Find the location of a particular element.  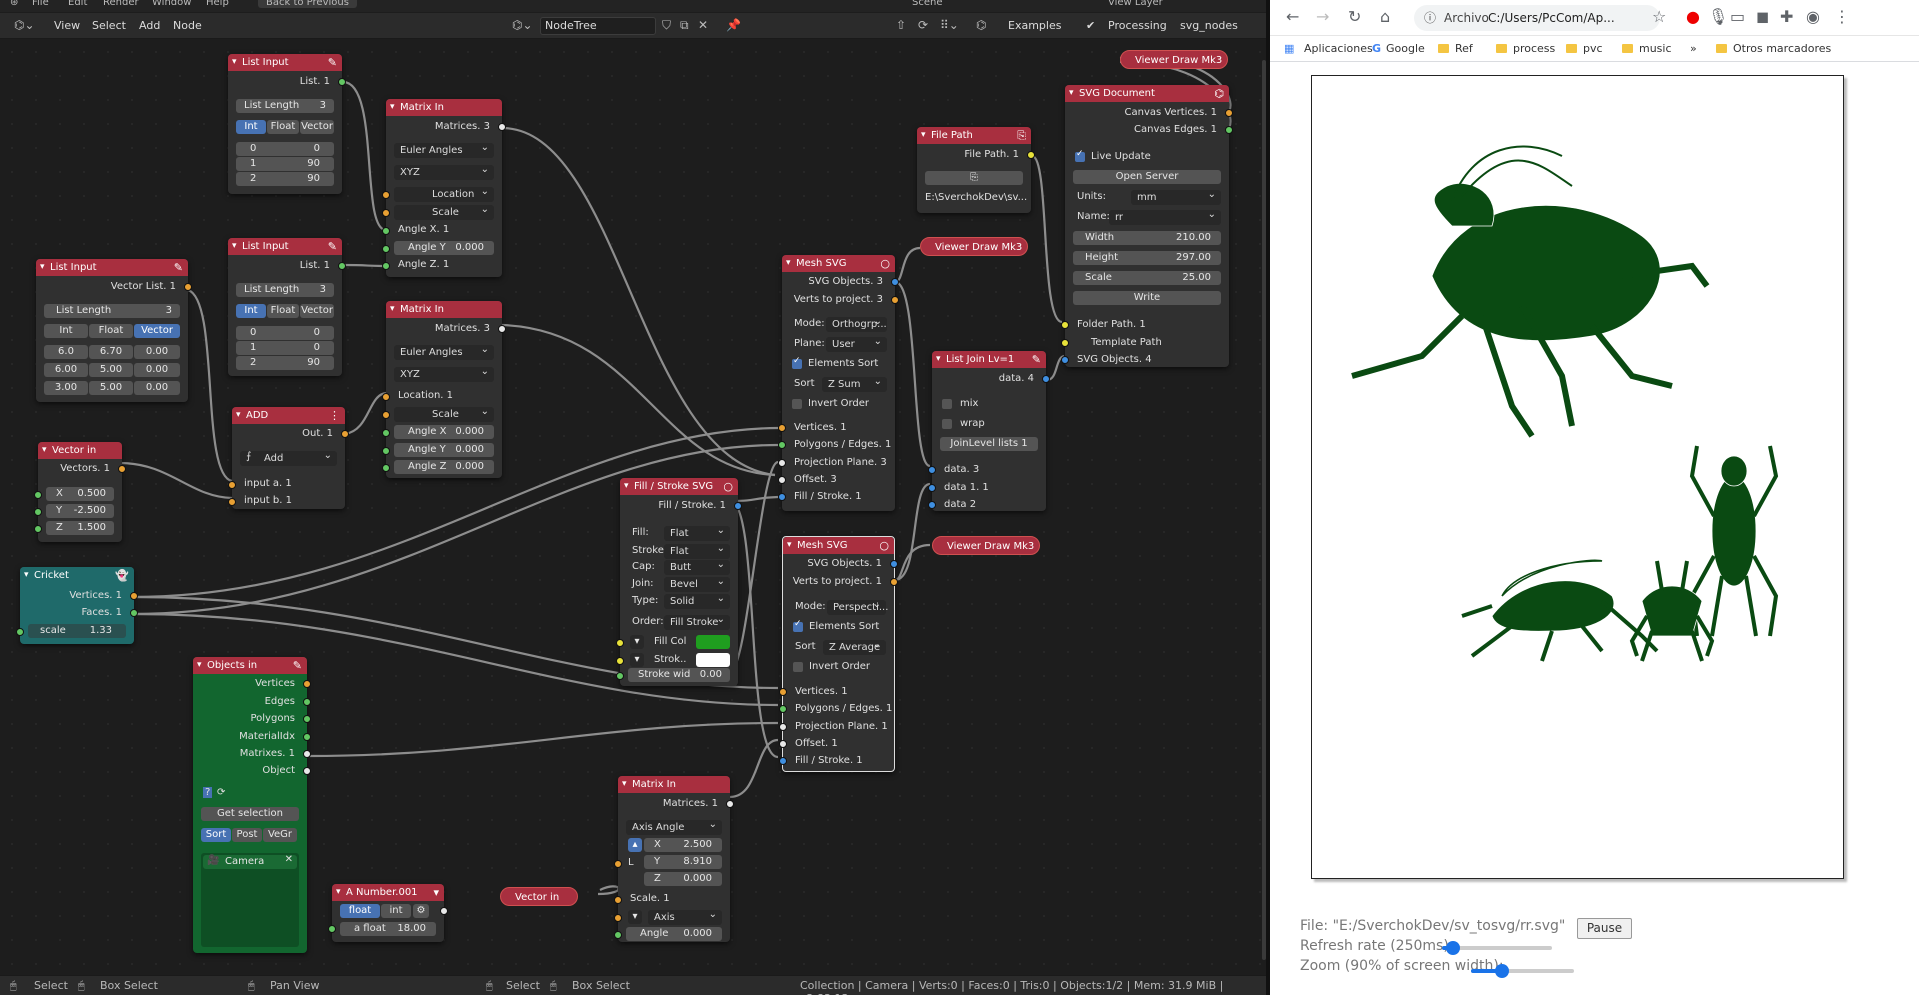

editor-type-icon: ⌬⌄ is located at coordinates (24, 25).